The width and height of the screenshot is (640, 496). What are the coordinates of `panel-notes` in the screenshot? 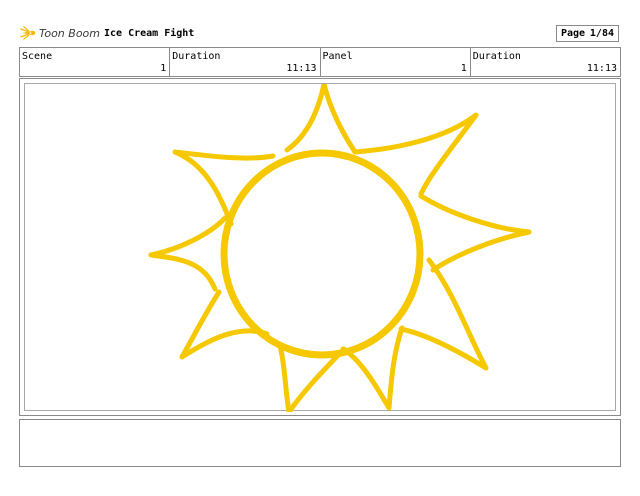 It's located at (320, 443).